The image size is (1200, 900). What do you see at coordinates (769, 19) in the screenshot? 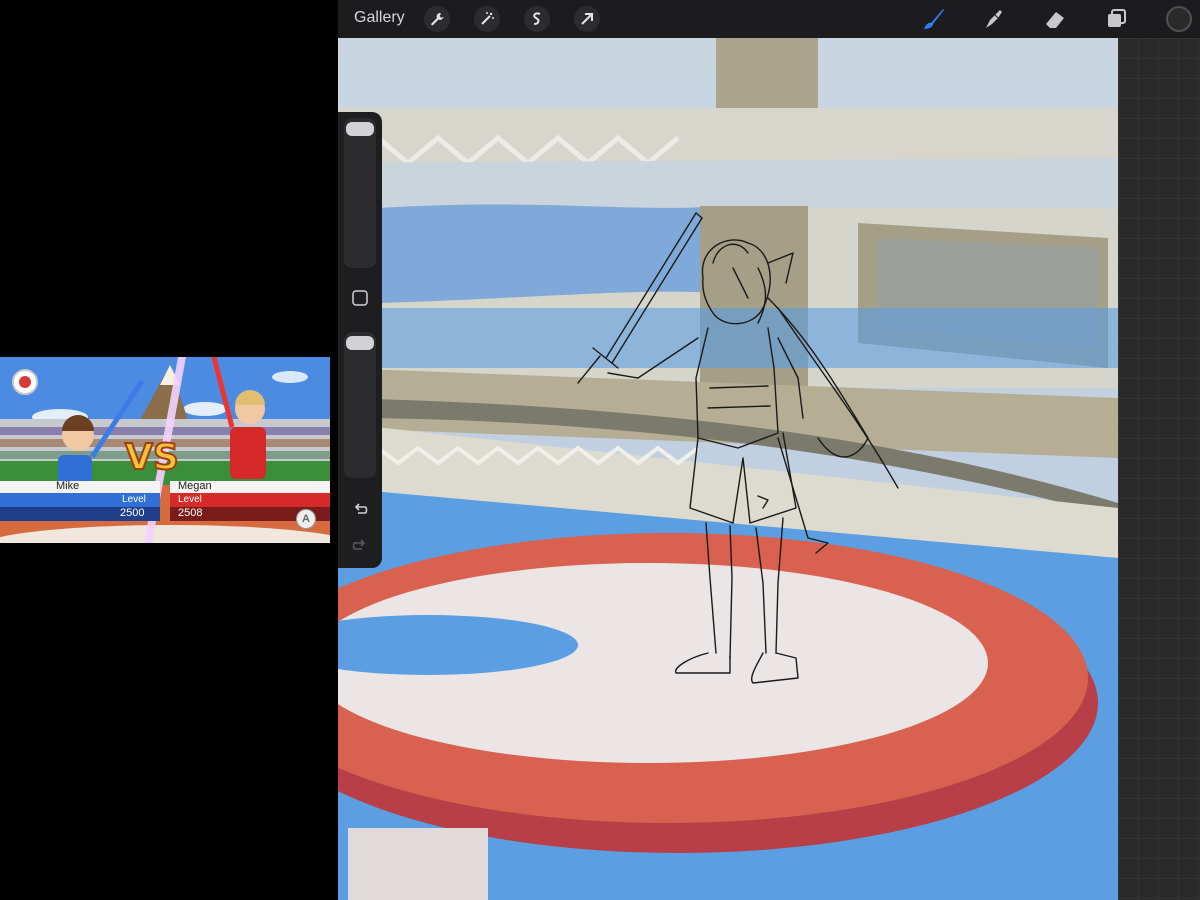
I see `top-toolbar: Gallery` at bounding box center [769, 19].